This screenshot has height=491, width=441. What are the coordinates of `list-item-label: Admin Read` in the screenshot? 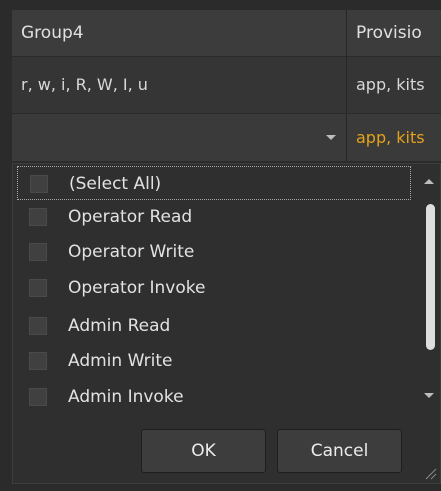 It's located at (119, 326).